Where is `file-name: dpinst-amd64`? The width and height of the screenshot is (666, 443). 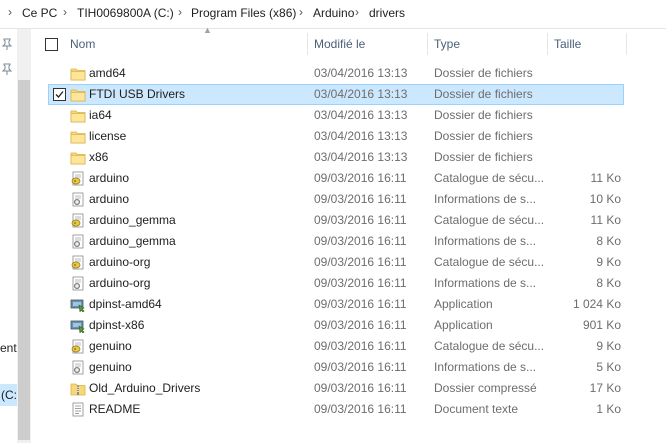
file-name: dpinst-amd64 is located at coordinates (125, 304).